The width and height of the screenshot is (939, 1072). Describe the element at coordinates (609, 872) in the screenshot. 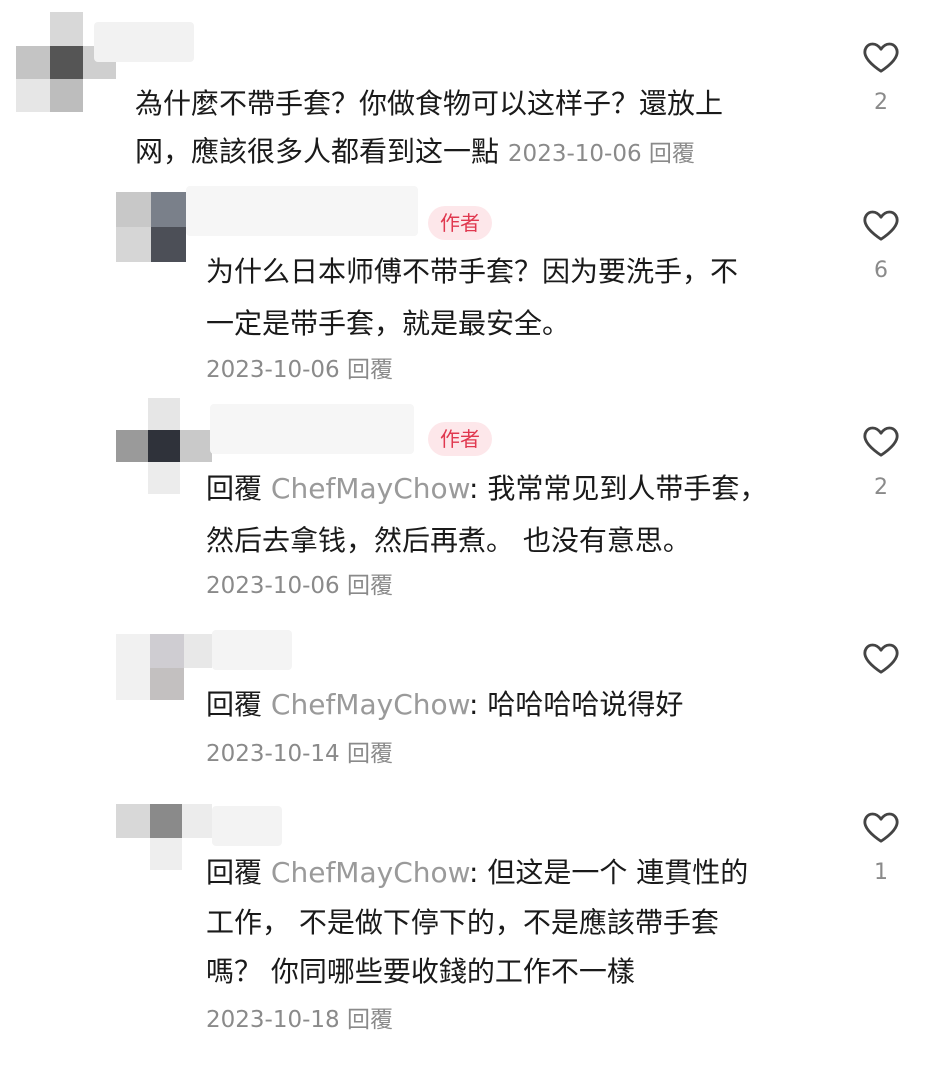

I see `comment-text: : 但这是一个 連貫性的` at that location.